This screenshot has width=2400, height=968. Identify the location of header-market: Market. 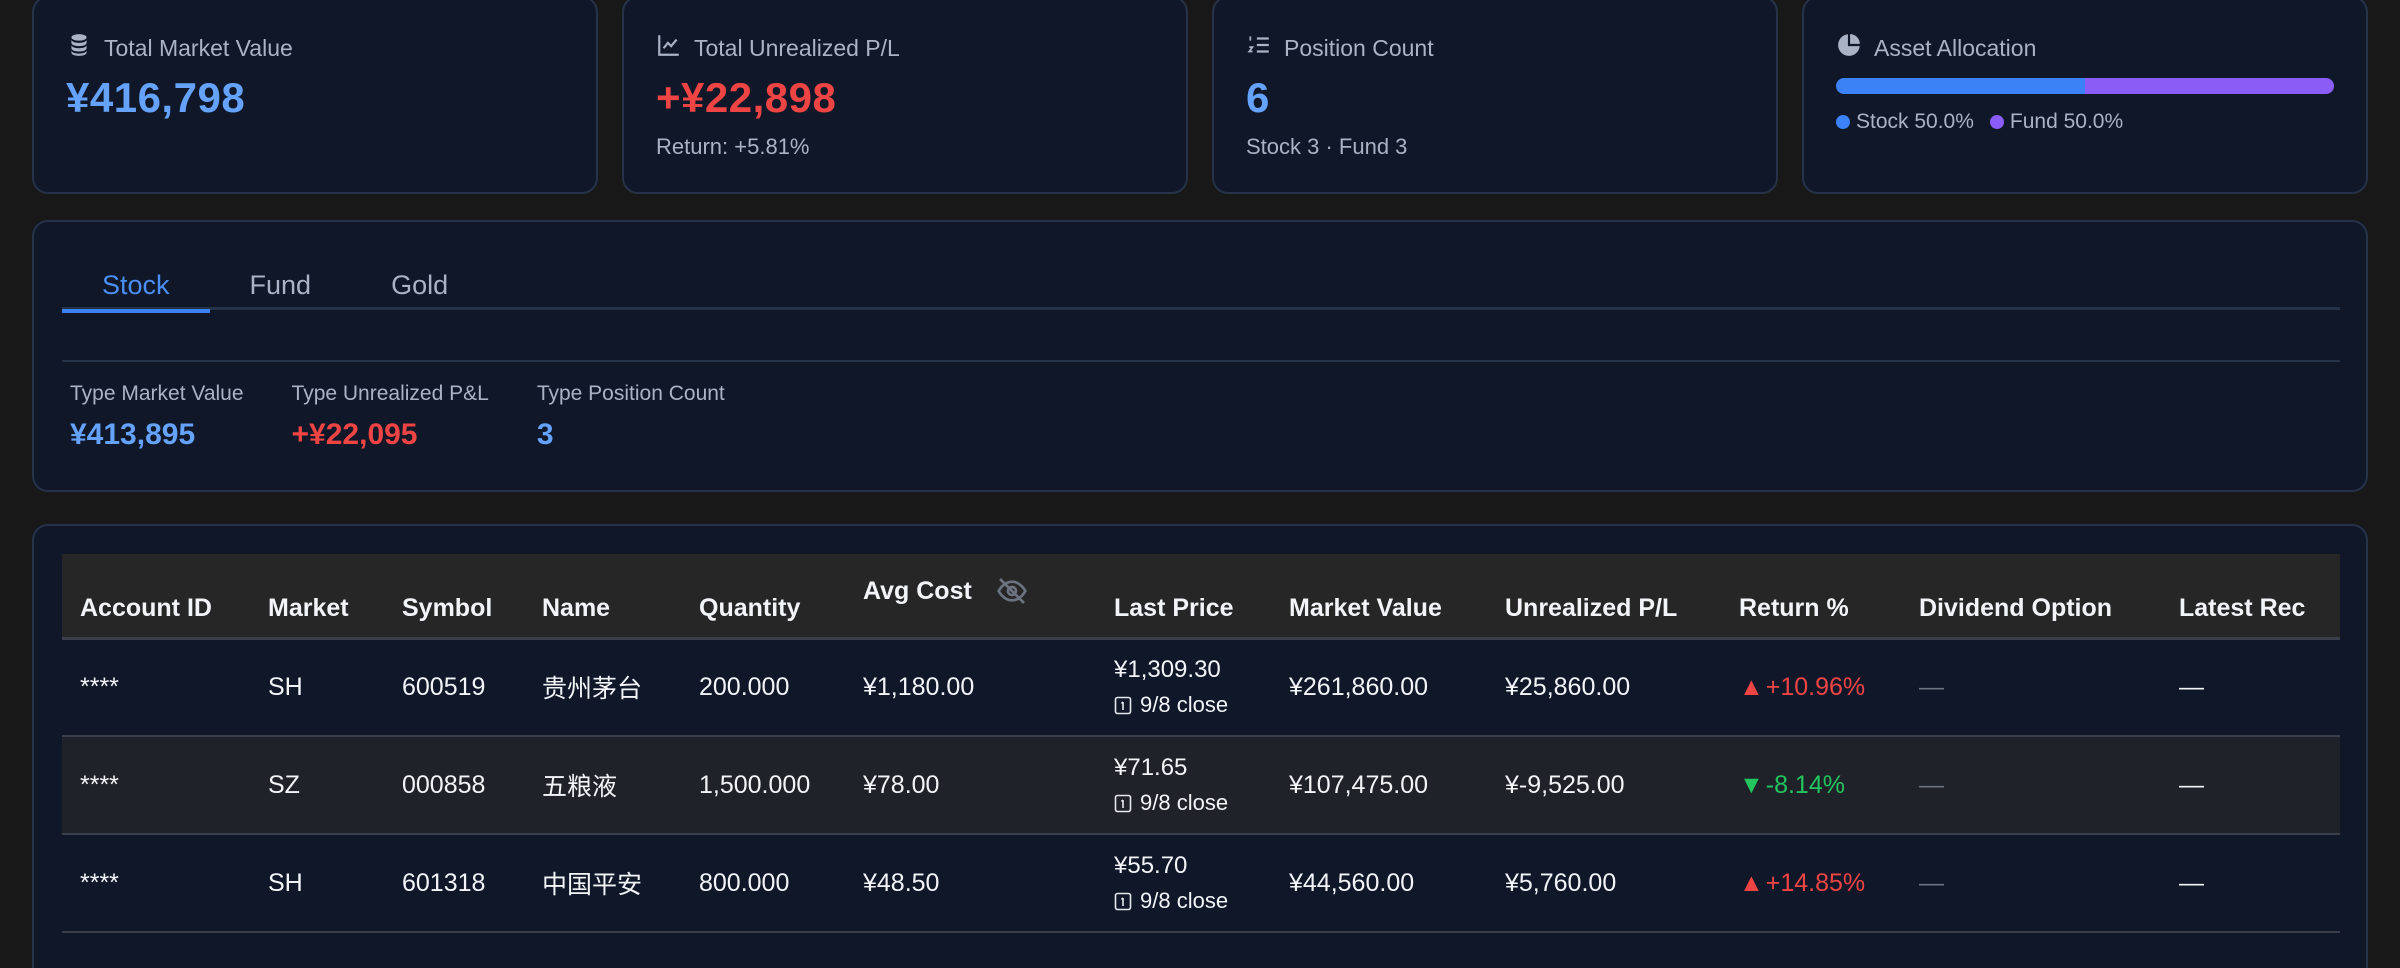
(317, 597).